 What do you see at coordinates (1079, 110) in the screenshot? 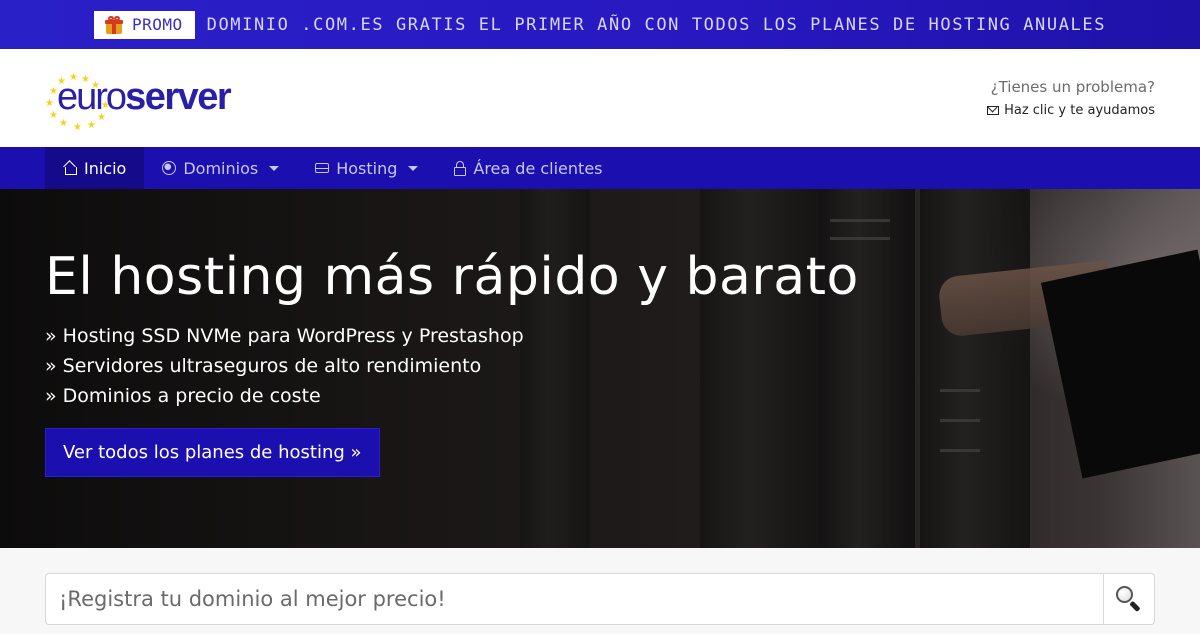
I see `help-link-label: Haz clic y te ayudamos` at bounding box center [1079, 110].